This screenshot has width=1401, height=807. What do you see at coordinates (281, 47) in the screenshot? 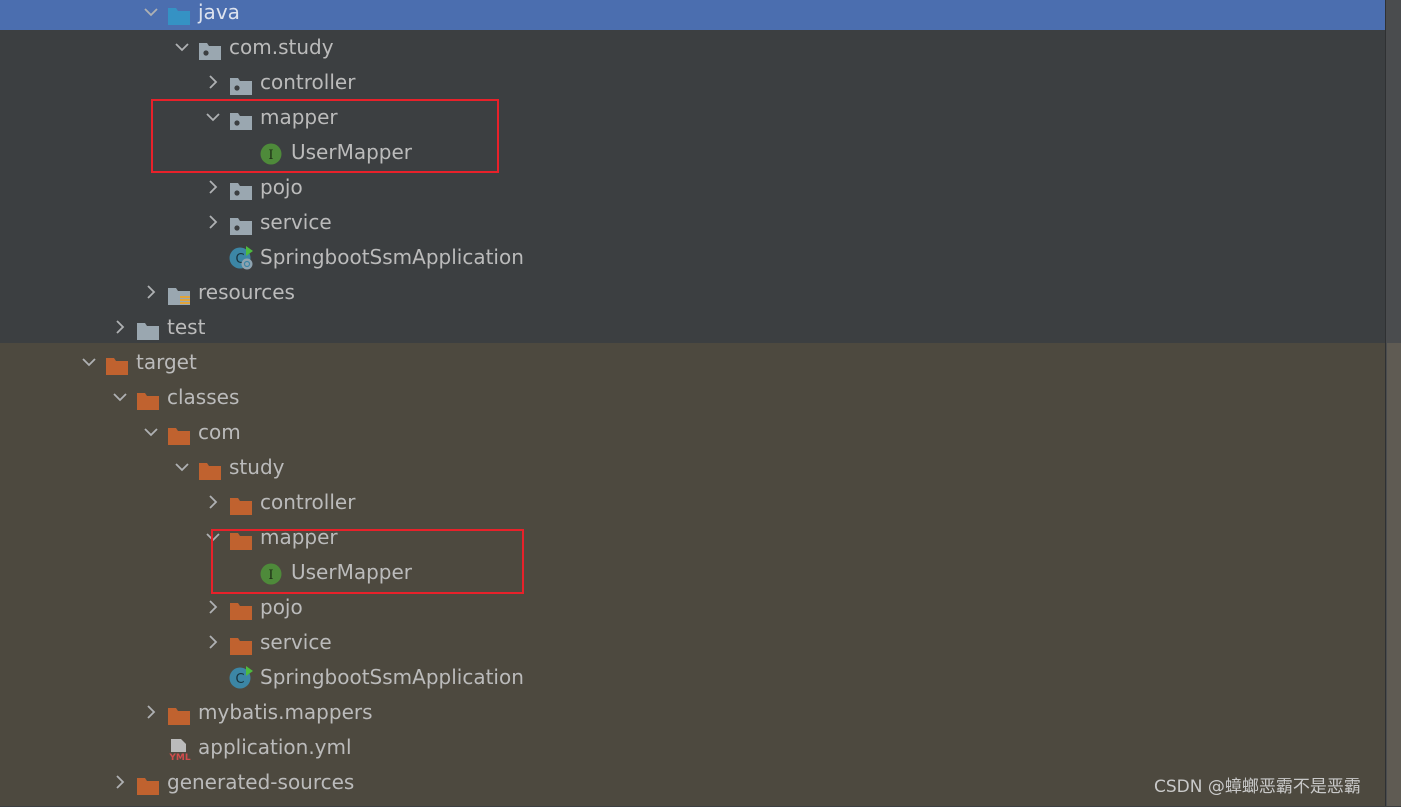
I see `tree-node-label: com.study` at bounding box center [281, 47].